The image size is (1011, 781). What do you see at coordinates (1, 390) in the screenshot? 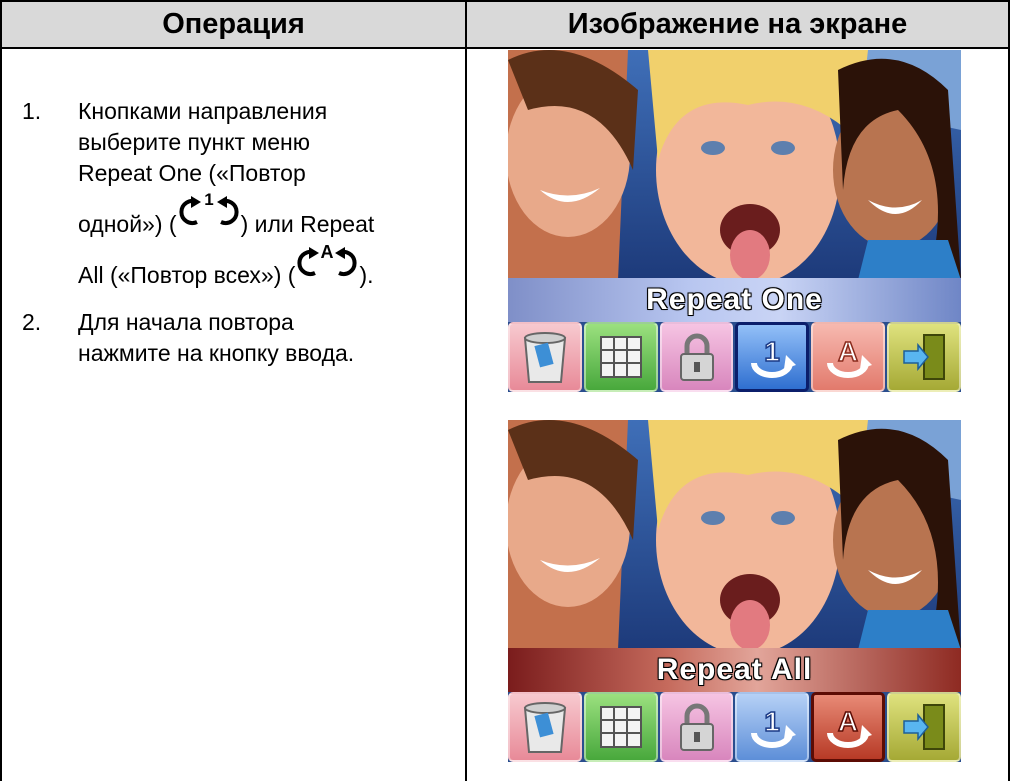
I see `table-border-left` at bounding box center [1, 390].